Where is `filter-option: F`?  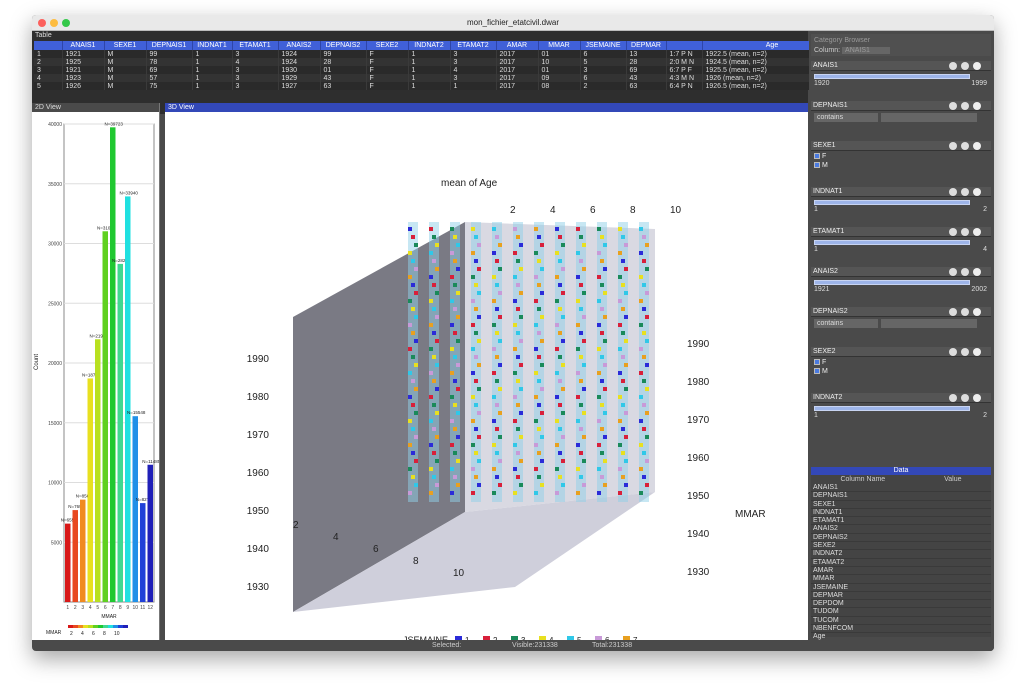 filter-option: F is located at coordinates (820, 156).